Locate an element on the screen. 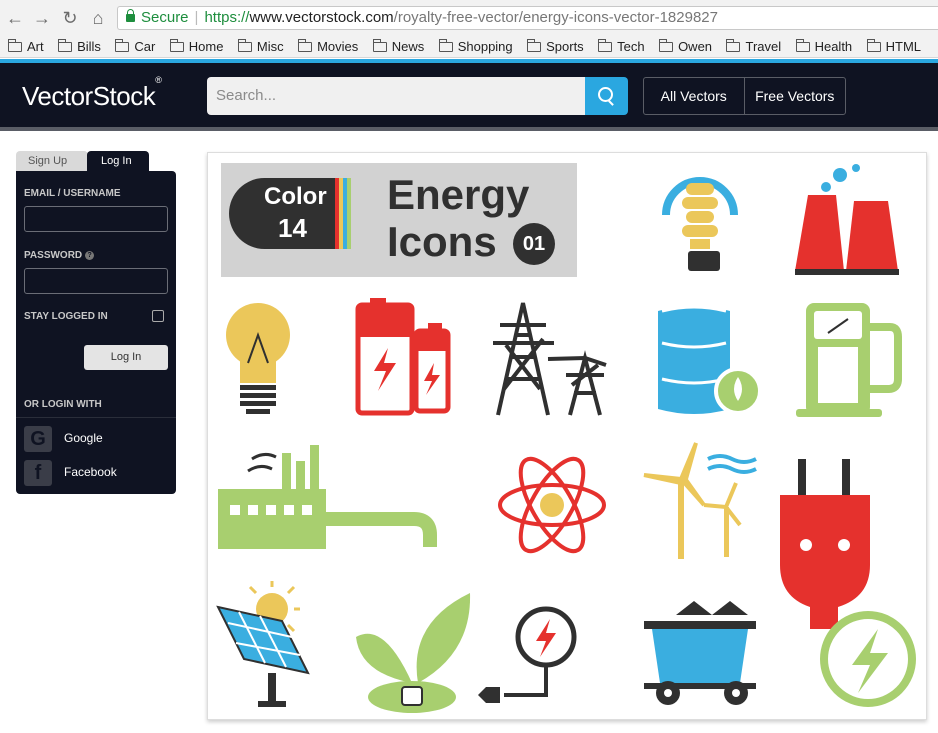 The width and height of the screenshot is (938, 733). wind-turbines-icon is located at coordinates (700, 500).